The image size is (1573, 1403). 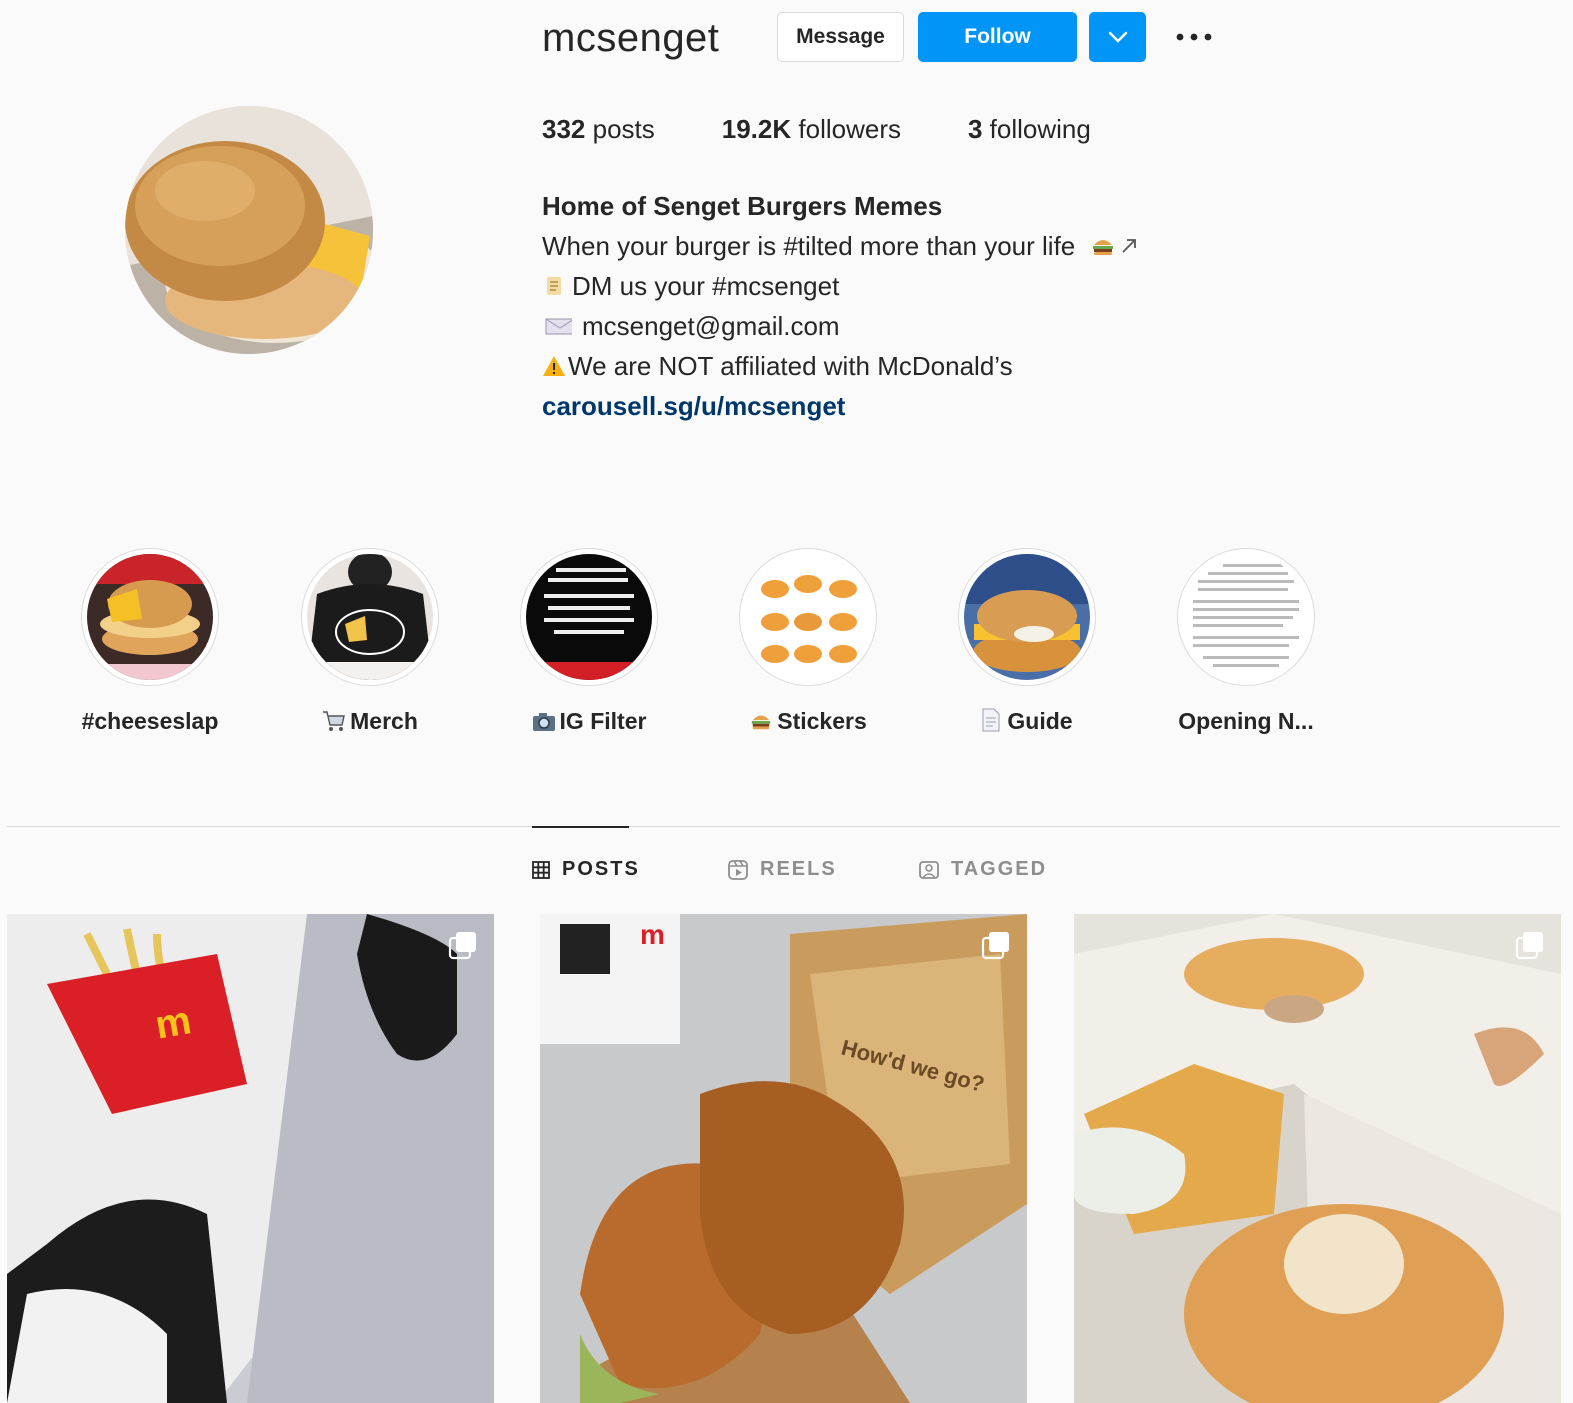 I want to click on chevron-down-icon, so click(x=1117, y=37).